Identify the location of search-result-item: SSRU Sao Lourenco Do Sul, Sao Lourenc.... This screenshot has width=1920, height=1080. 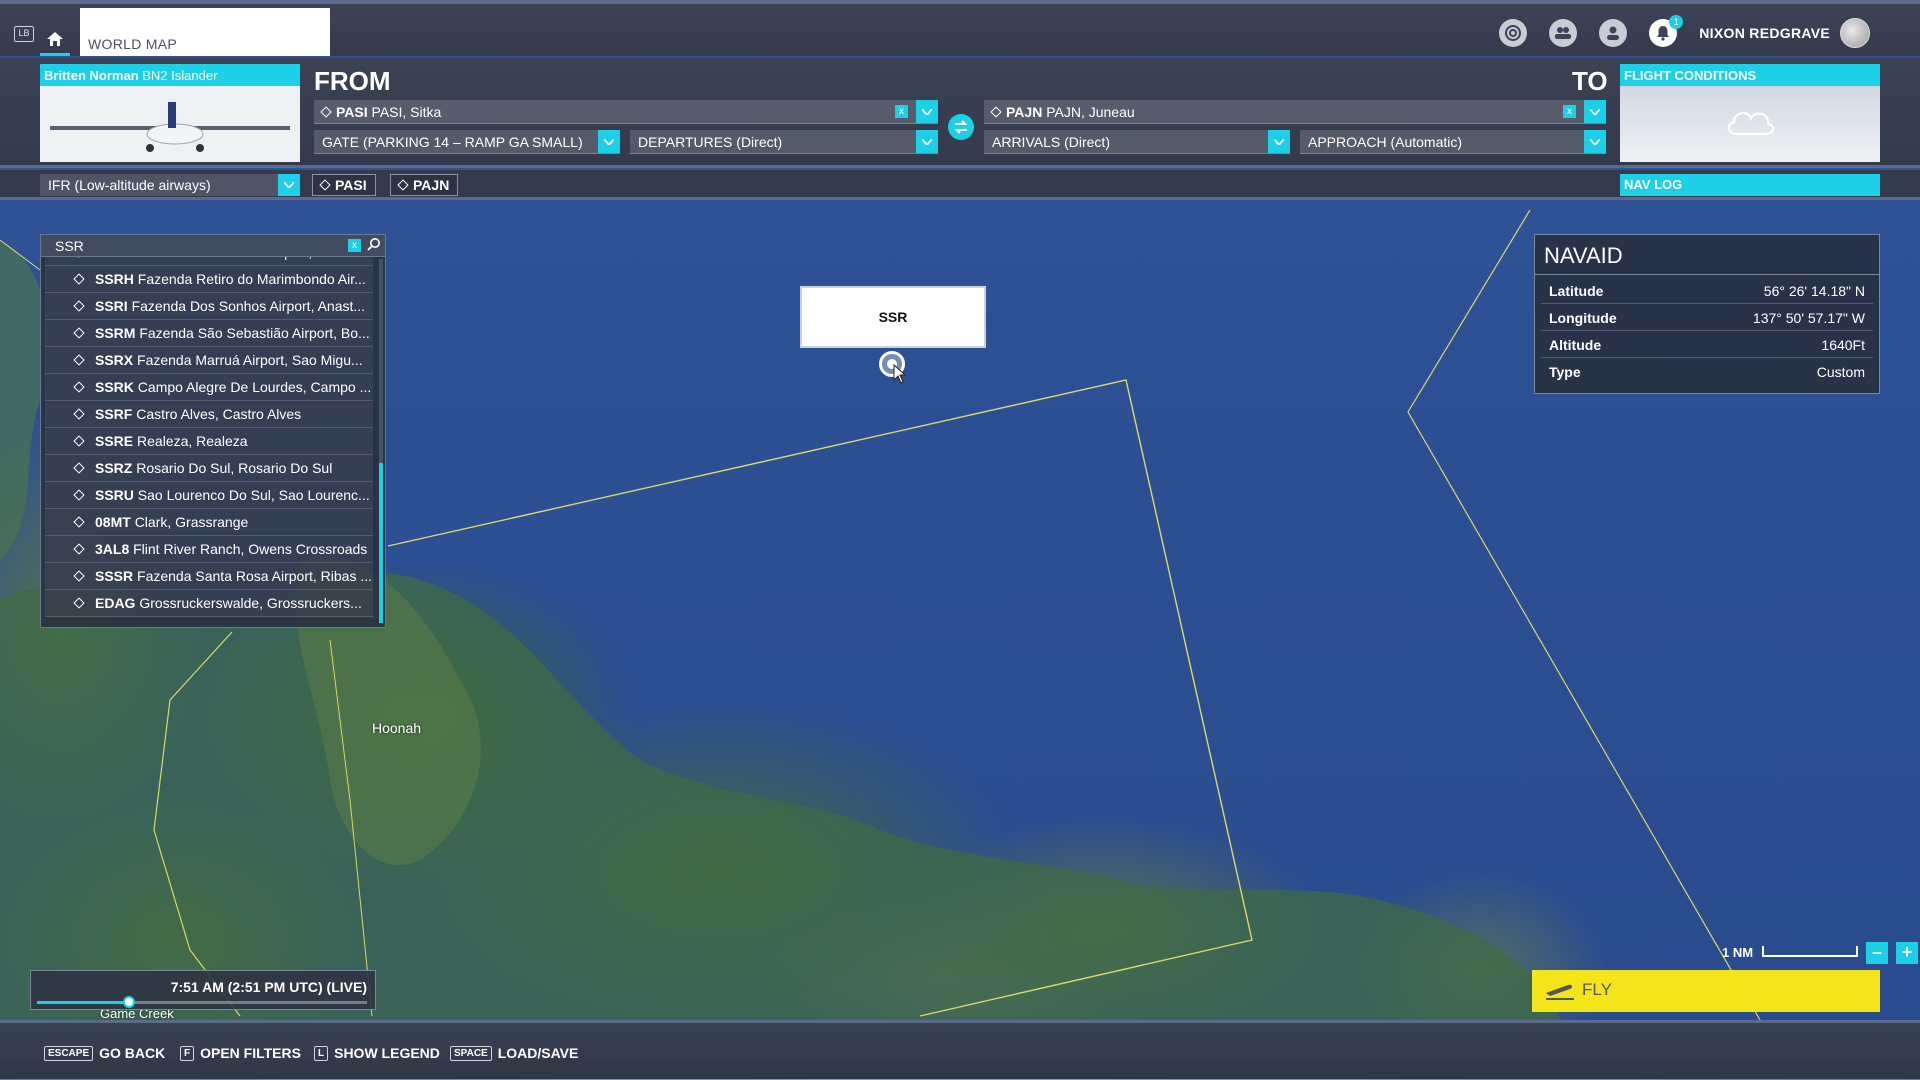
(209, 495).